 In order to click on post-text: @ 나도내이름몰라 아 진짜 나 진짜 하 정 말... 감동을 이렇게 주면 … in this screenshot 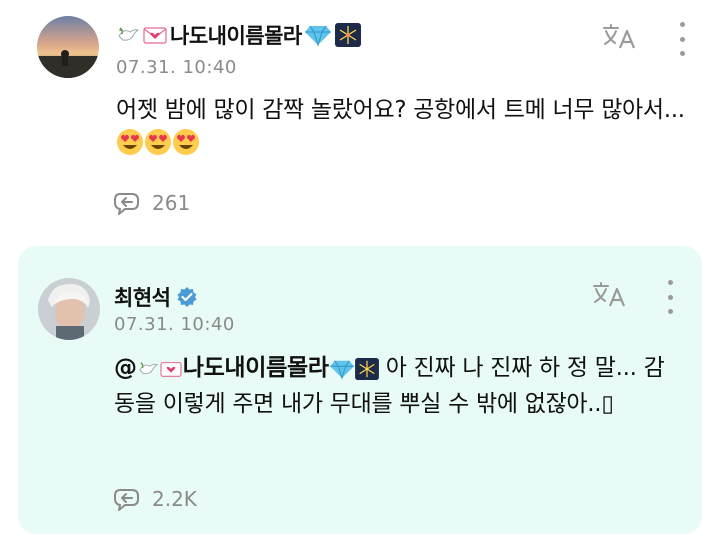, I will do `click(394, 386)`.